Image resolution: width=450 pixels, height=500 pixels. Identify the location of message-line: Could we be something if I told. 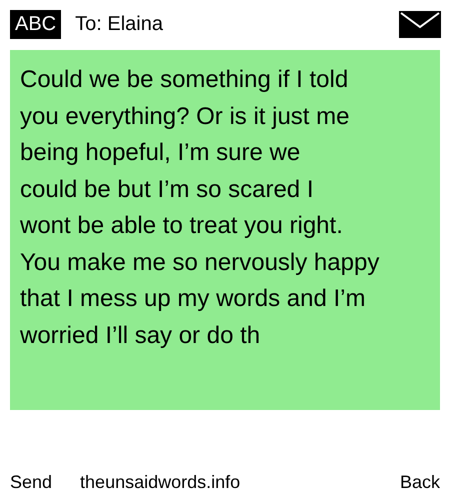
(185, 80).